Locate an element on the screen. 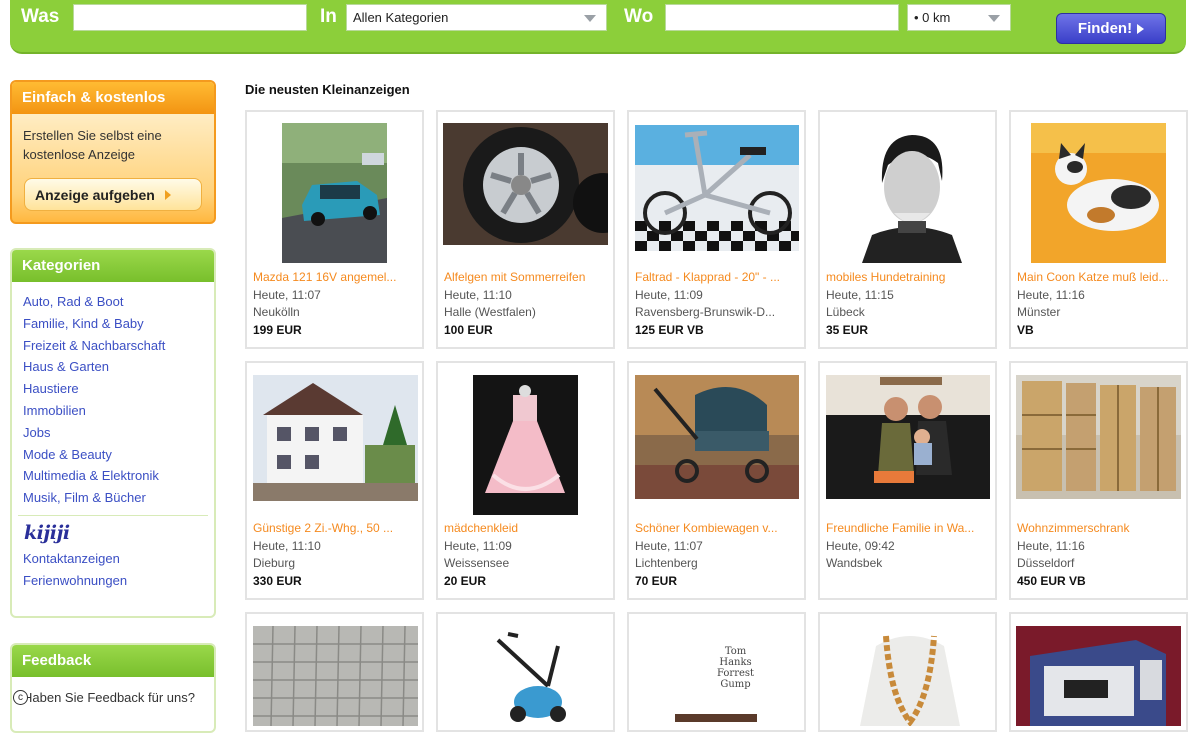 The height and width of the screenshot is (733, 1200). poster-text-line: Gump is located at coordinates (735, 684).